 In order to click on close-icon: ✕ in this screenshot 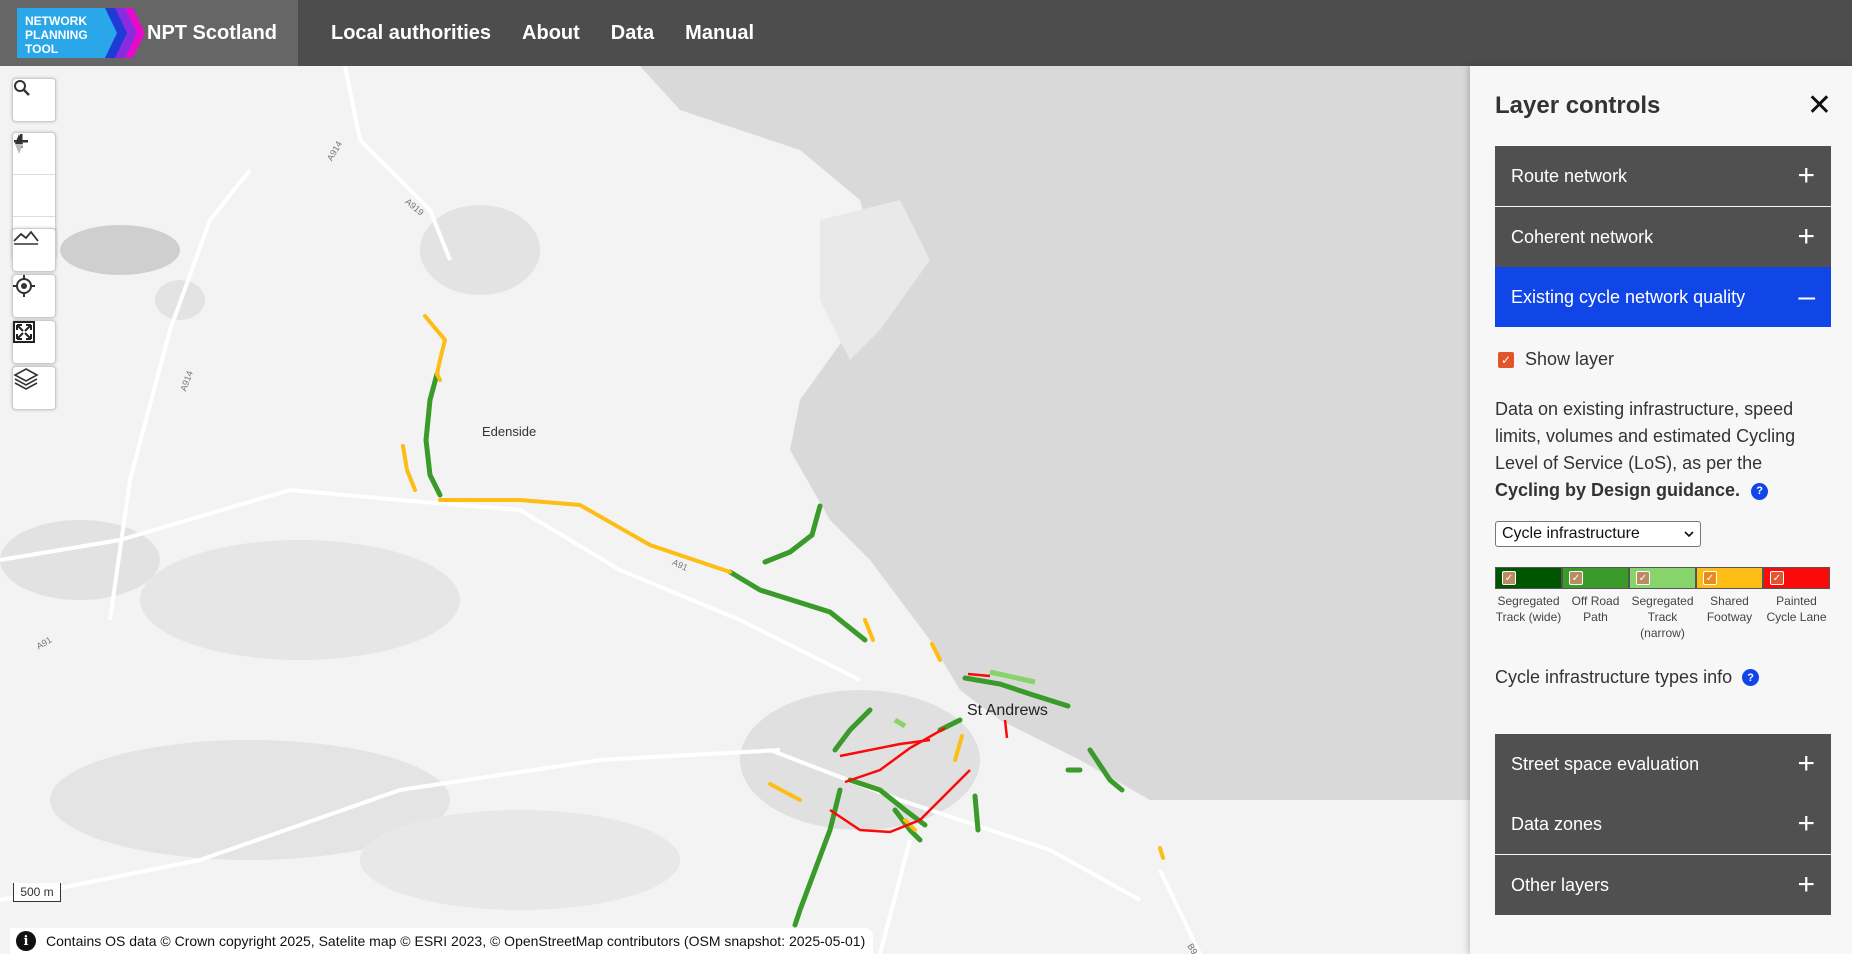, I will do `click(1819, 105)`.